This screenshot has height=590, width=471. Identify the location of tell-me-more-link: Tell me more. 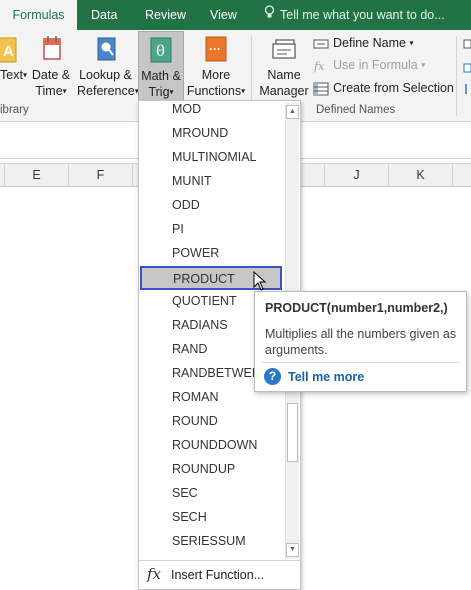
(326, 377).